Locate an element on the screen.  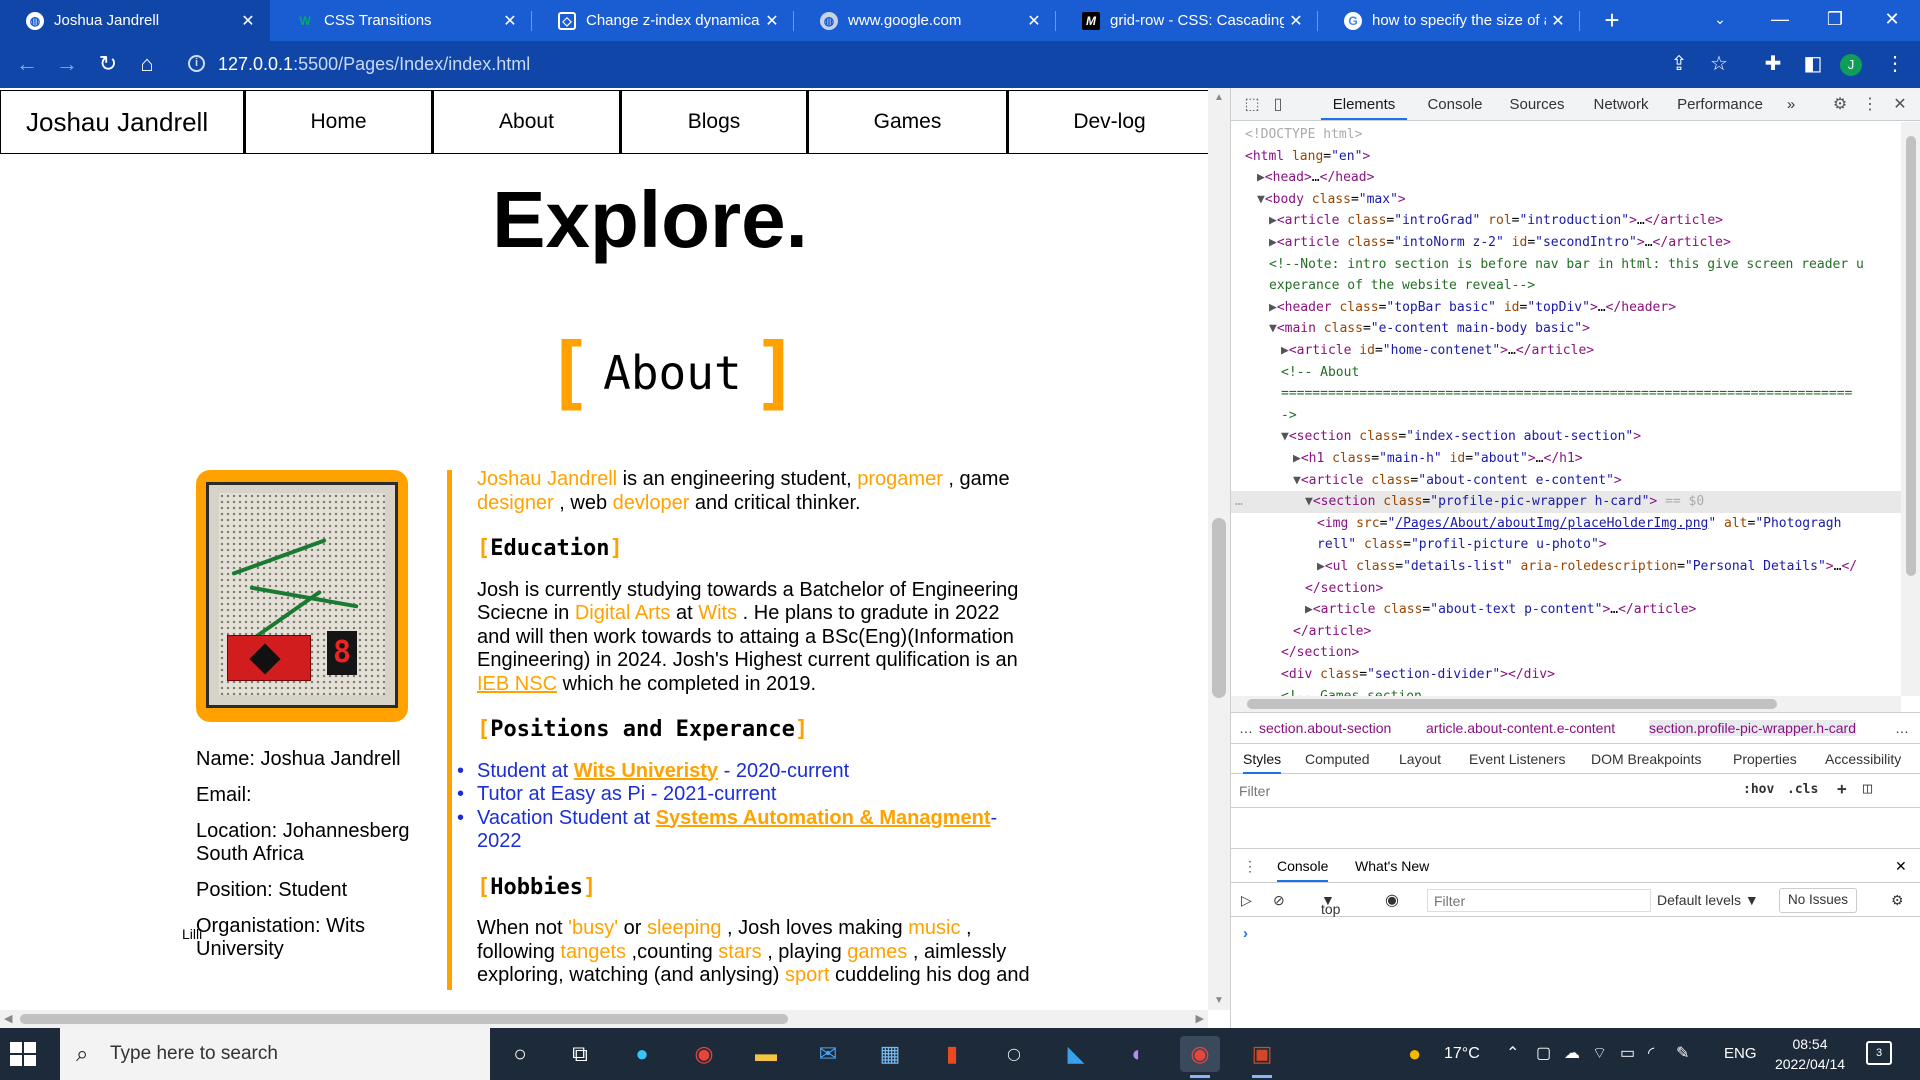
info-icon: i is located at coordinates (196, 63).